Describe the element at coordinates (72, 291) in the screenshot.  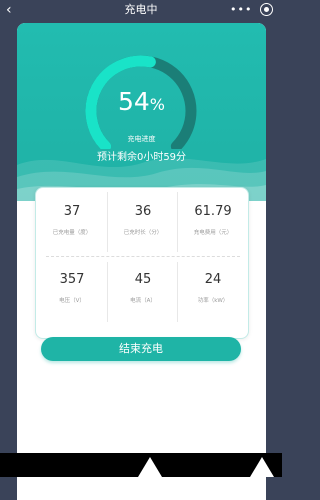
I see `stat-voltage: 357 电压（V）` at that location.